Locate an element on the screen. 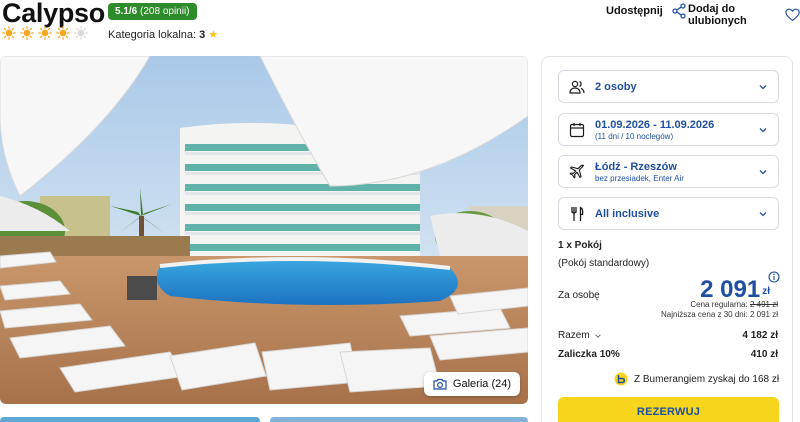  star-icon: ★ is located at coordinates (213, 35).